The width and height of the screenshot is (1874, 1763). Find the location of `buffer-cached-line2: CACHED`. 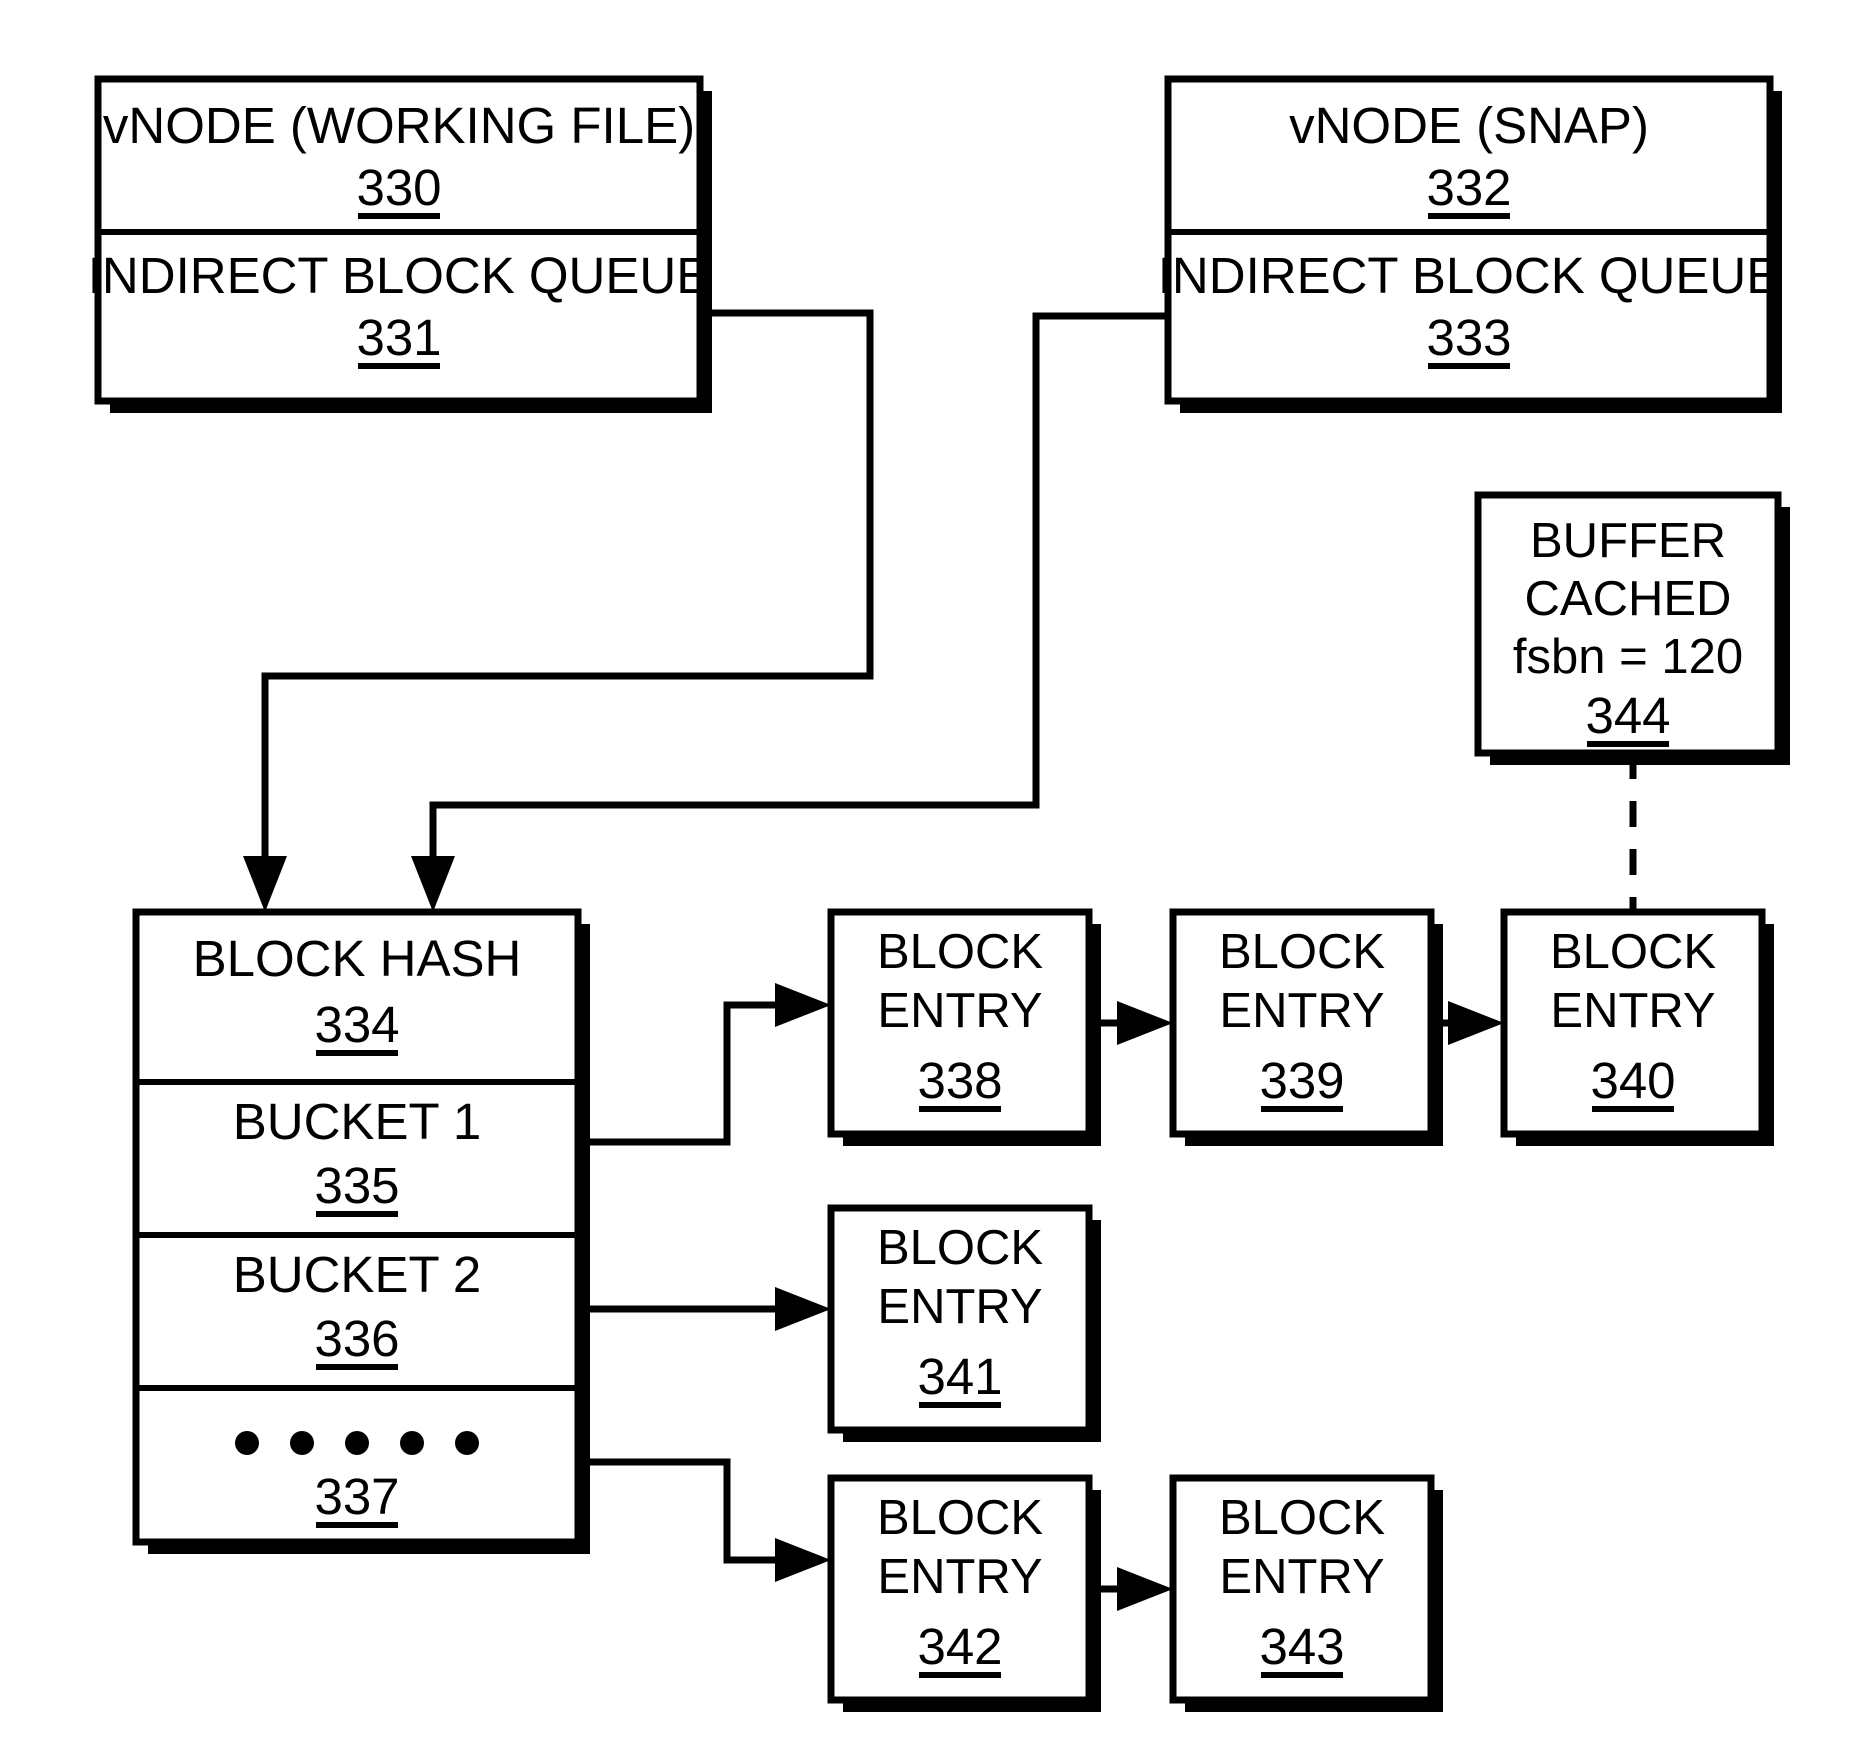

buffer-cached-line2: CACHED is located at coordinates (1628, 599).